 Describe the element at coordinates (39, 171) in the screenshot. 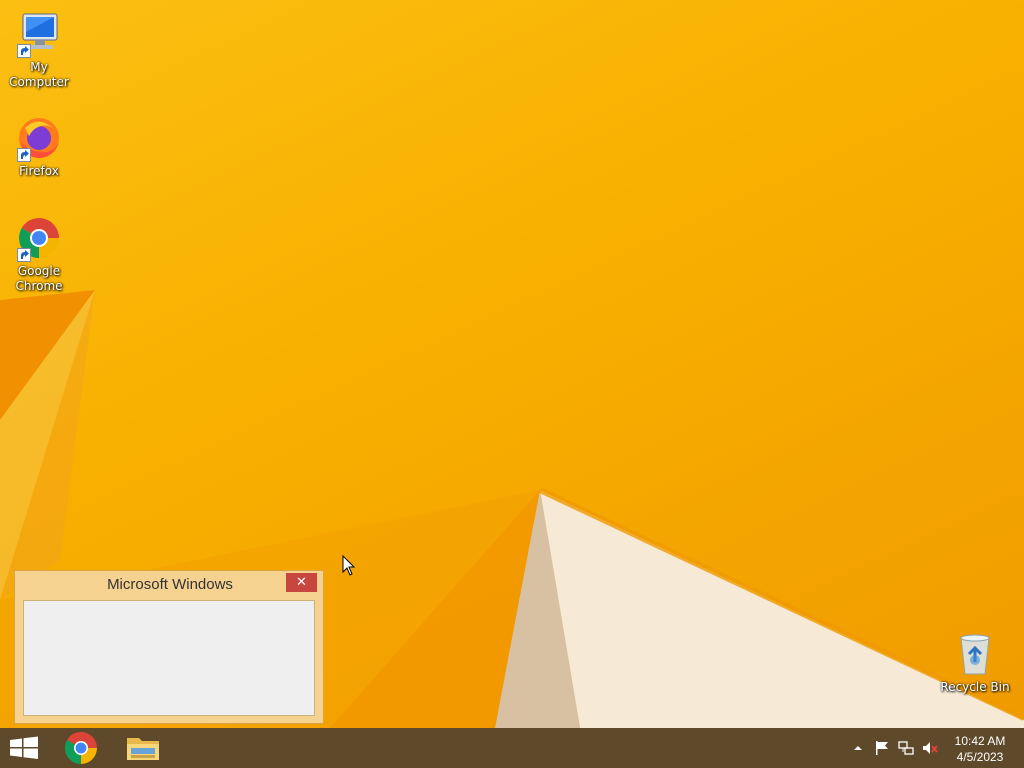

I see `desktop-icon-label: Firefox` at that location.